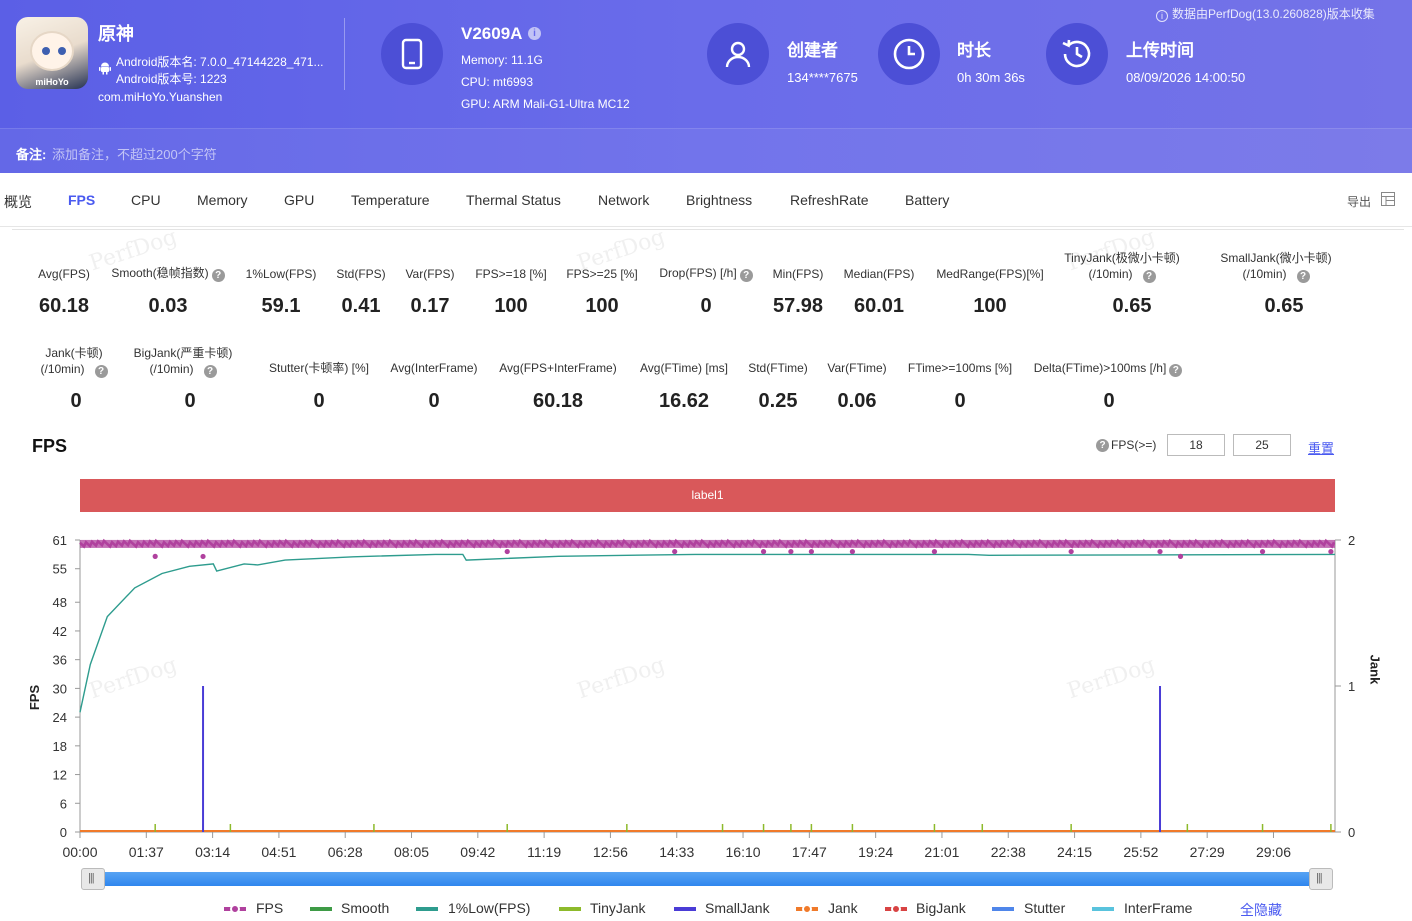  What do you see at coordinates (60, 775) in the screenshot?
I see `y-tick-label: 12` at bounding box center [60, 775].